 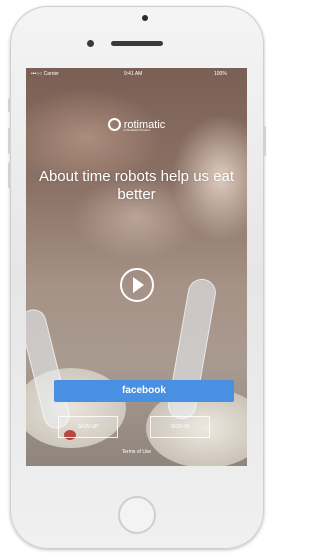 What do you see at coordinates (136, 185) in the screenshot?
I see `hero-headline: About time robots help us eat better` at bounding box center [136, 185].